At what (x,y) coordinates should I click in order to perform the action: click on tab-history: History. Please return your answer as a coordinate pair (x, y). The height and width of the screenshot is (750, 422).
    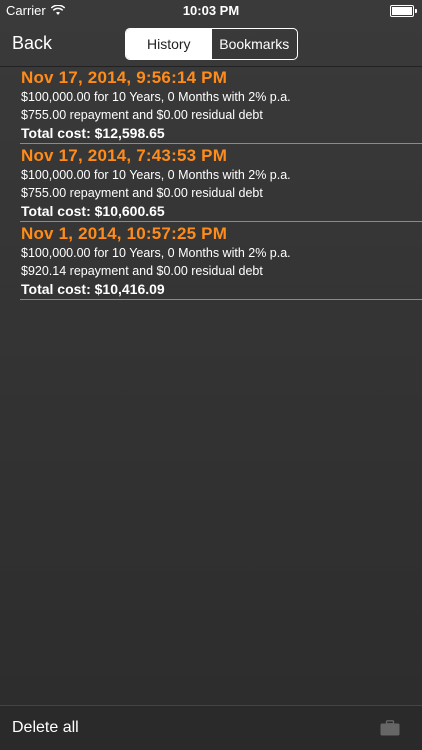
    Looking at the image, I should click on (169, 44).